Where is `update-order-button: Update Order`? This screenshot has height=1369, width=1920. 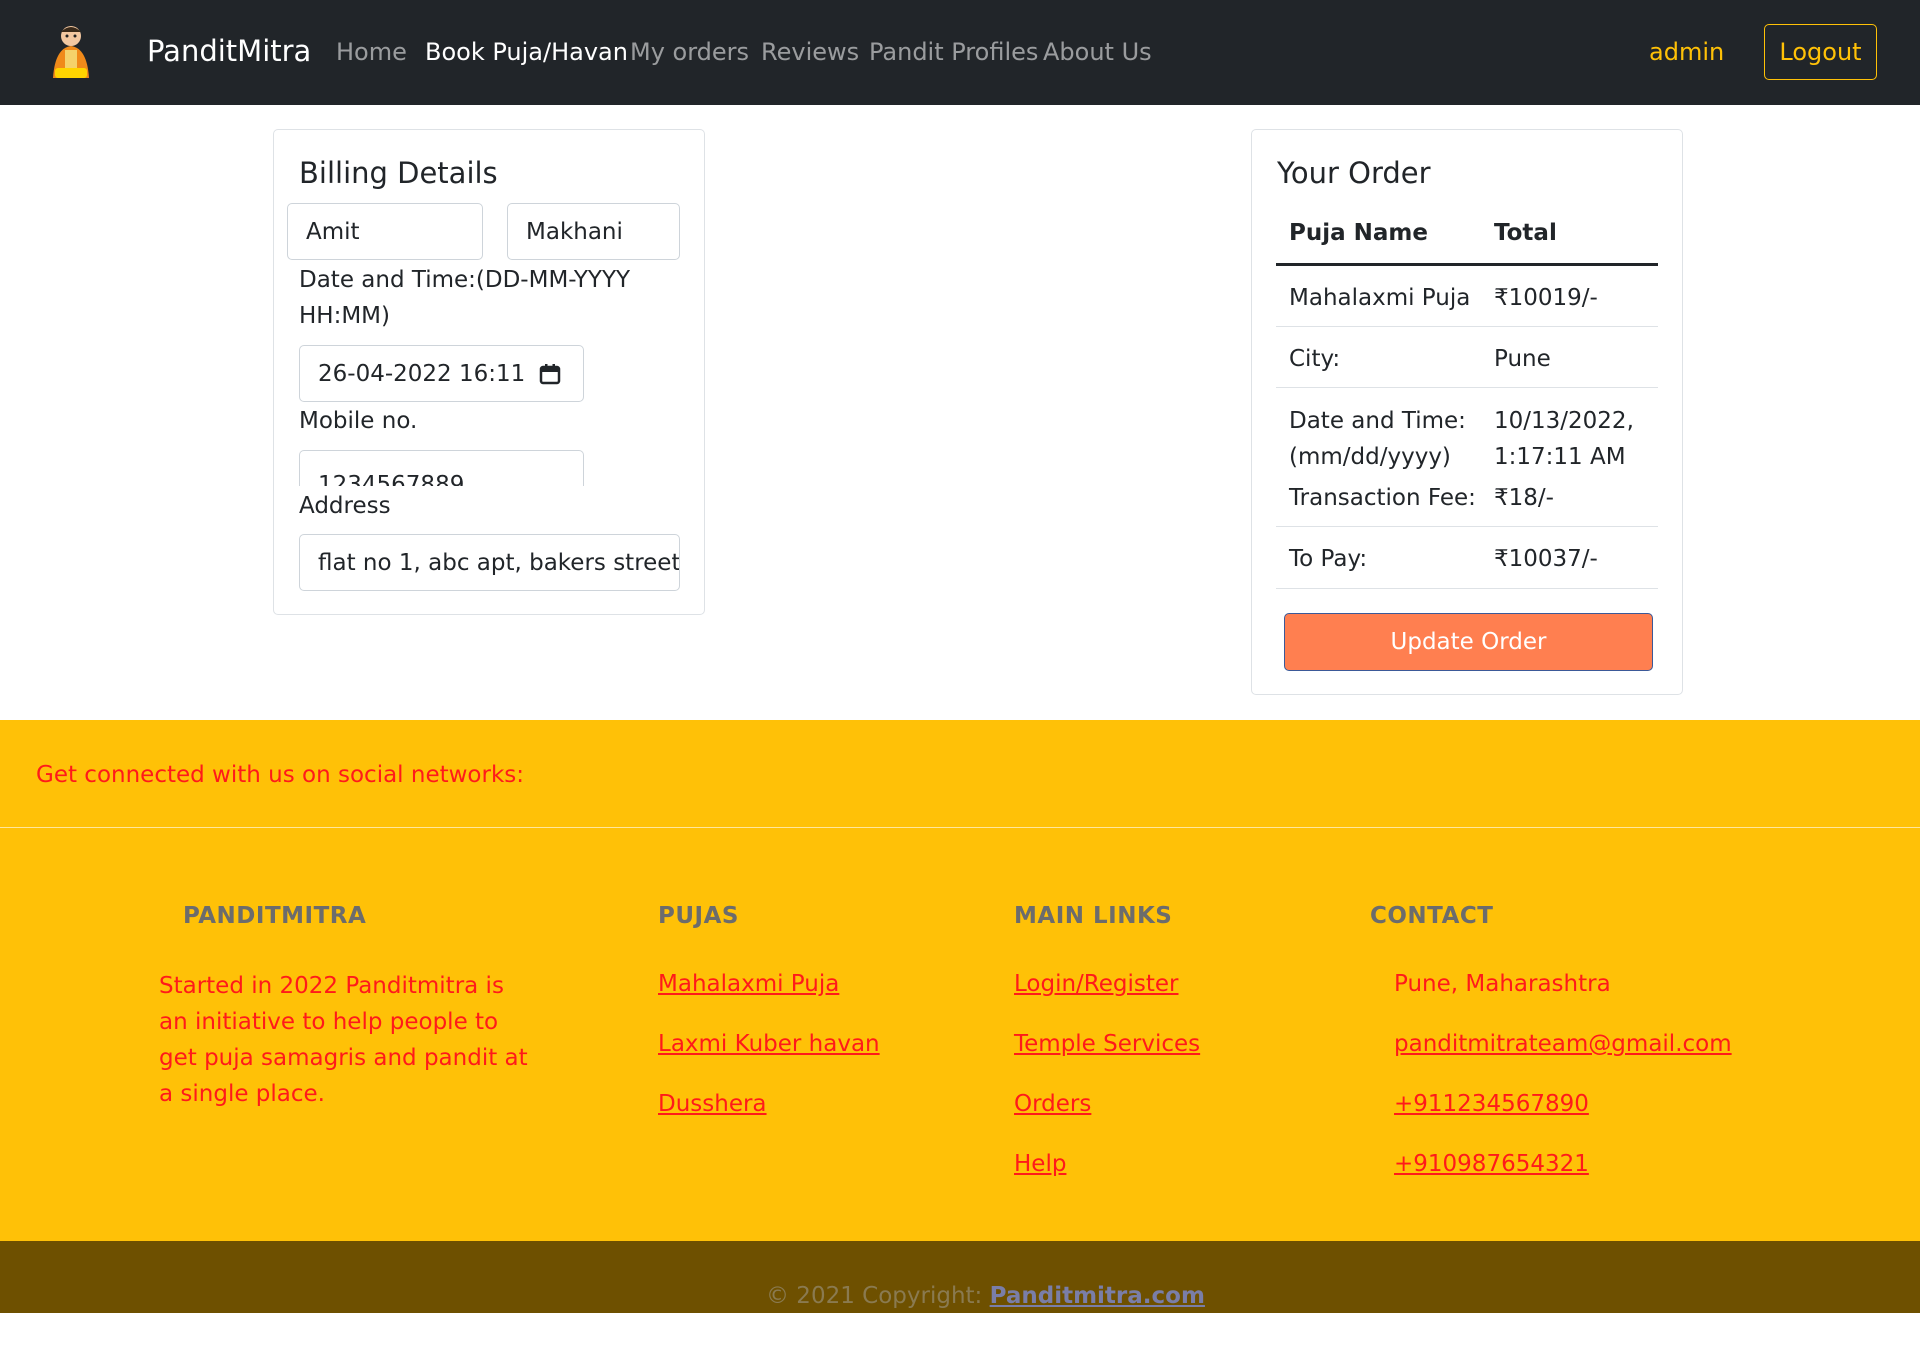 update-order-button: Update Order is located at coordinates (1468, 642).